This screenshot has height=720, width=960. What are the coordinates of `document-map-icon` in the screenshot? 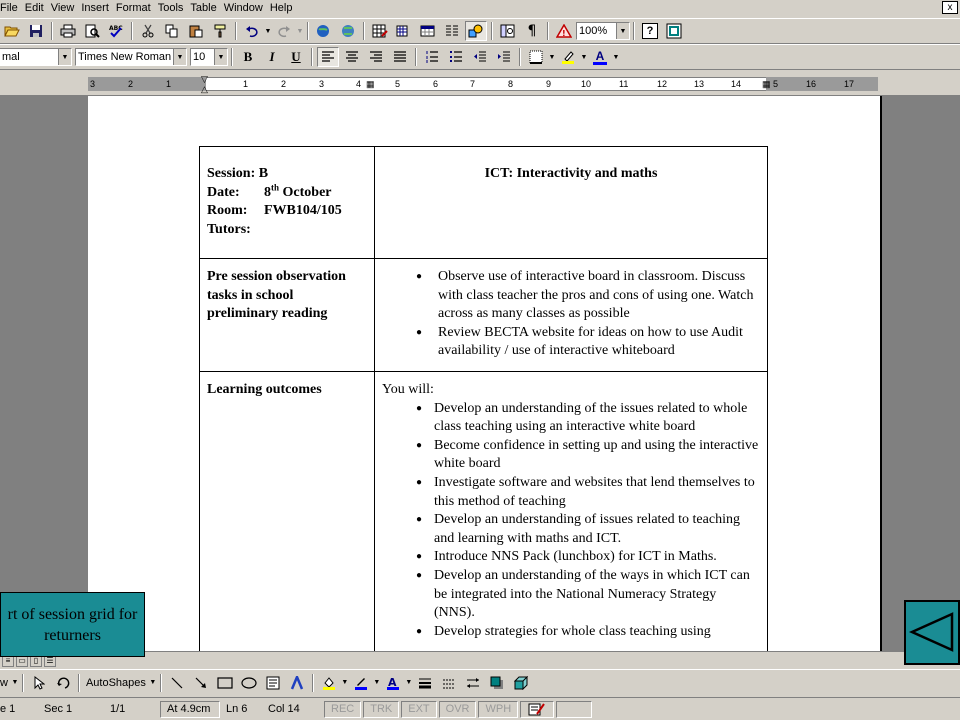 It's located at (508, 31).